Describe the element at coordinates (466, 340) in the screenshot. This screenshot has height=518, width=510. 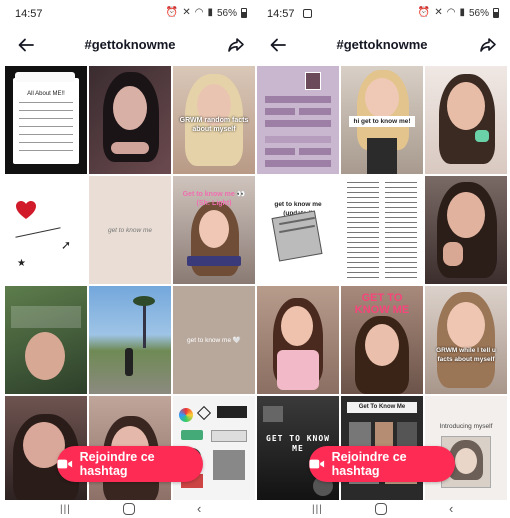
I see `video-thumbnail: GRWM while I tell u facts about myself` at that location.